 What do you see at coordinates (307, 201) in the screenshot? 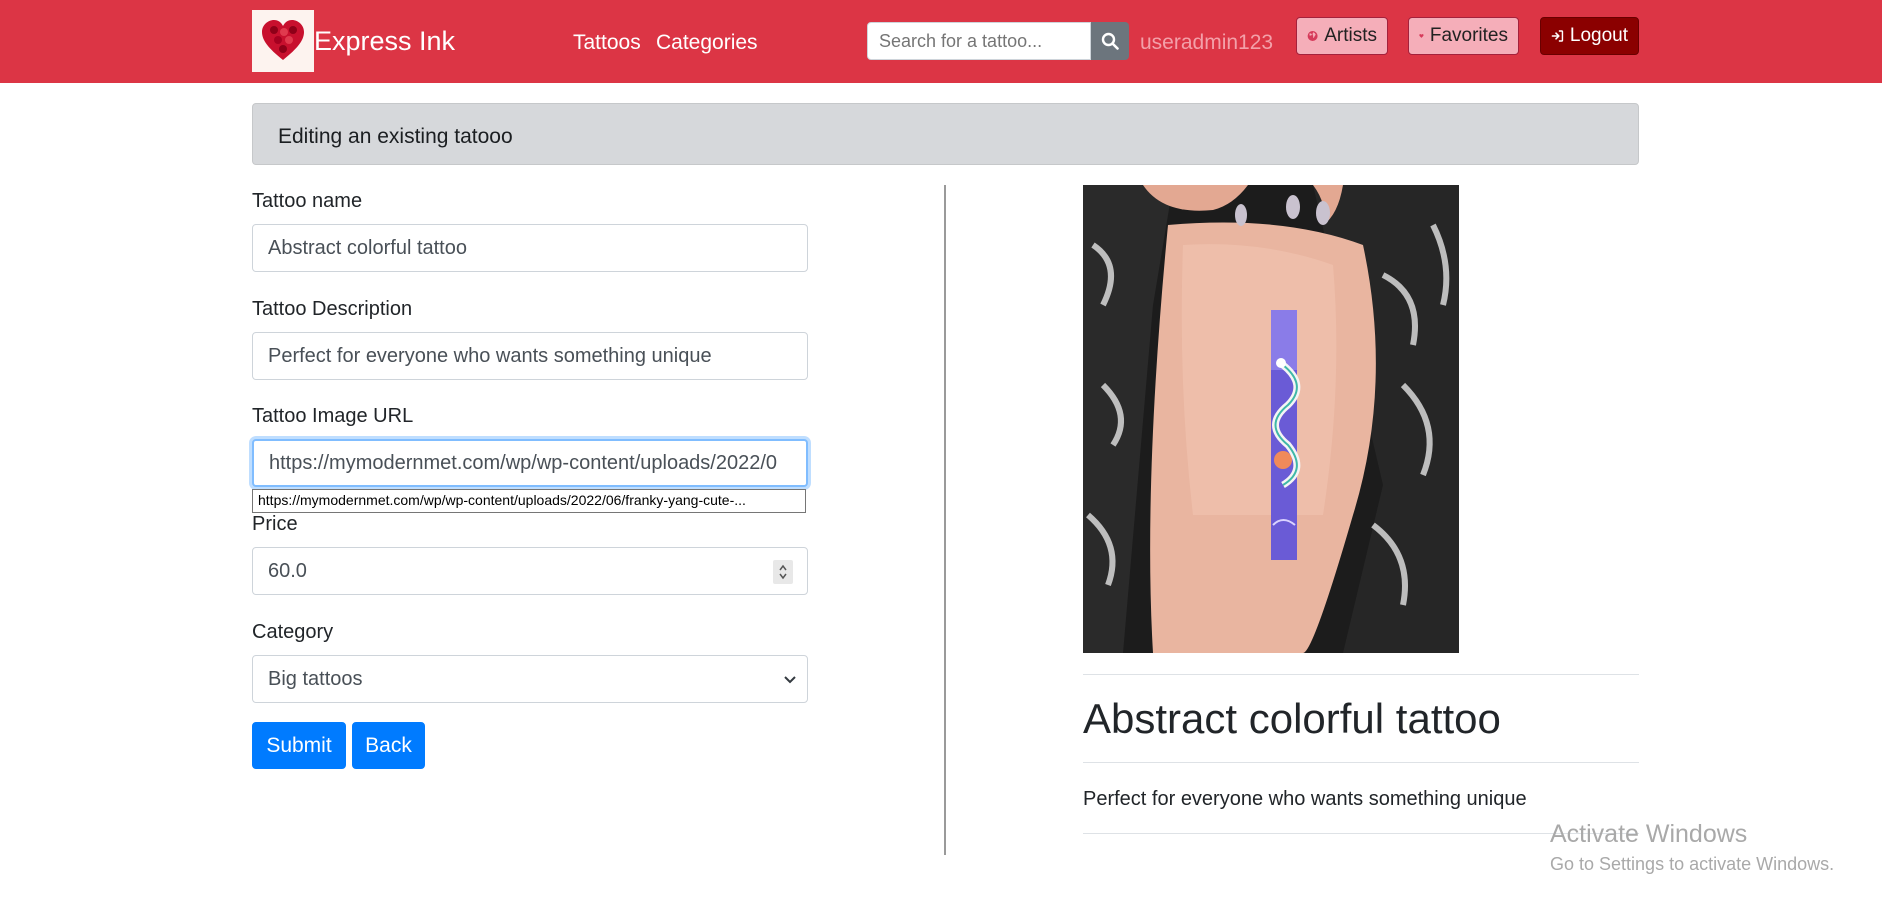
I see `tattoo-name-label: Tattoo name` at bounding box center [307, 201].